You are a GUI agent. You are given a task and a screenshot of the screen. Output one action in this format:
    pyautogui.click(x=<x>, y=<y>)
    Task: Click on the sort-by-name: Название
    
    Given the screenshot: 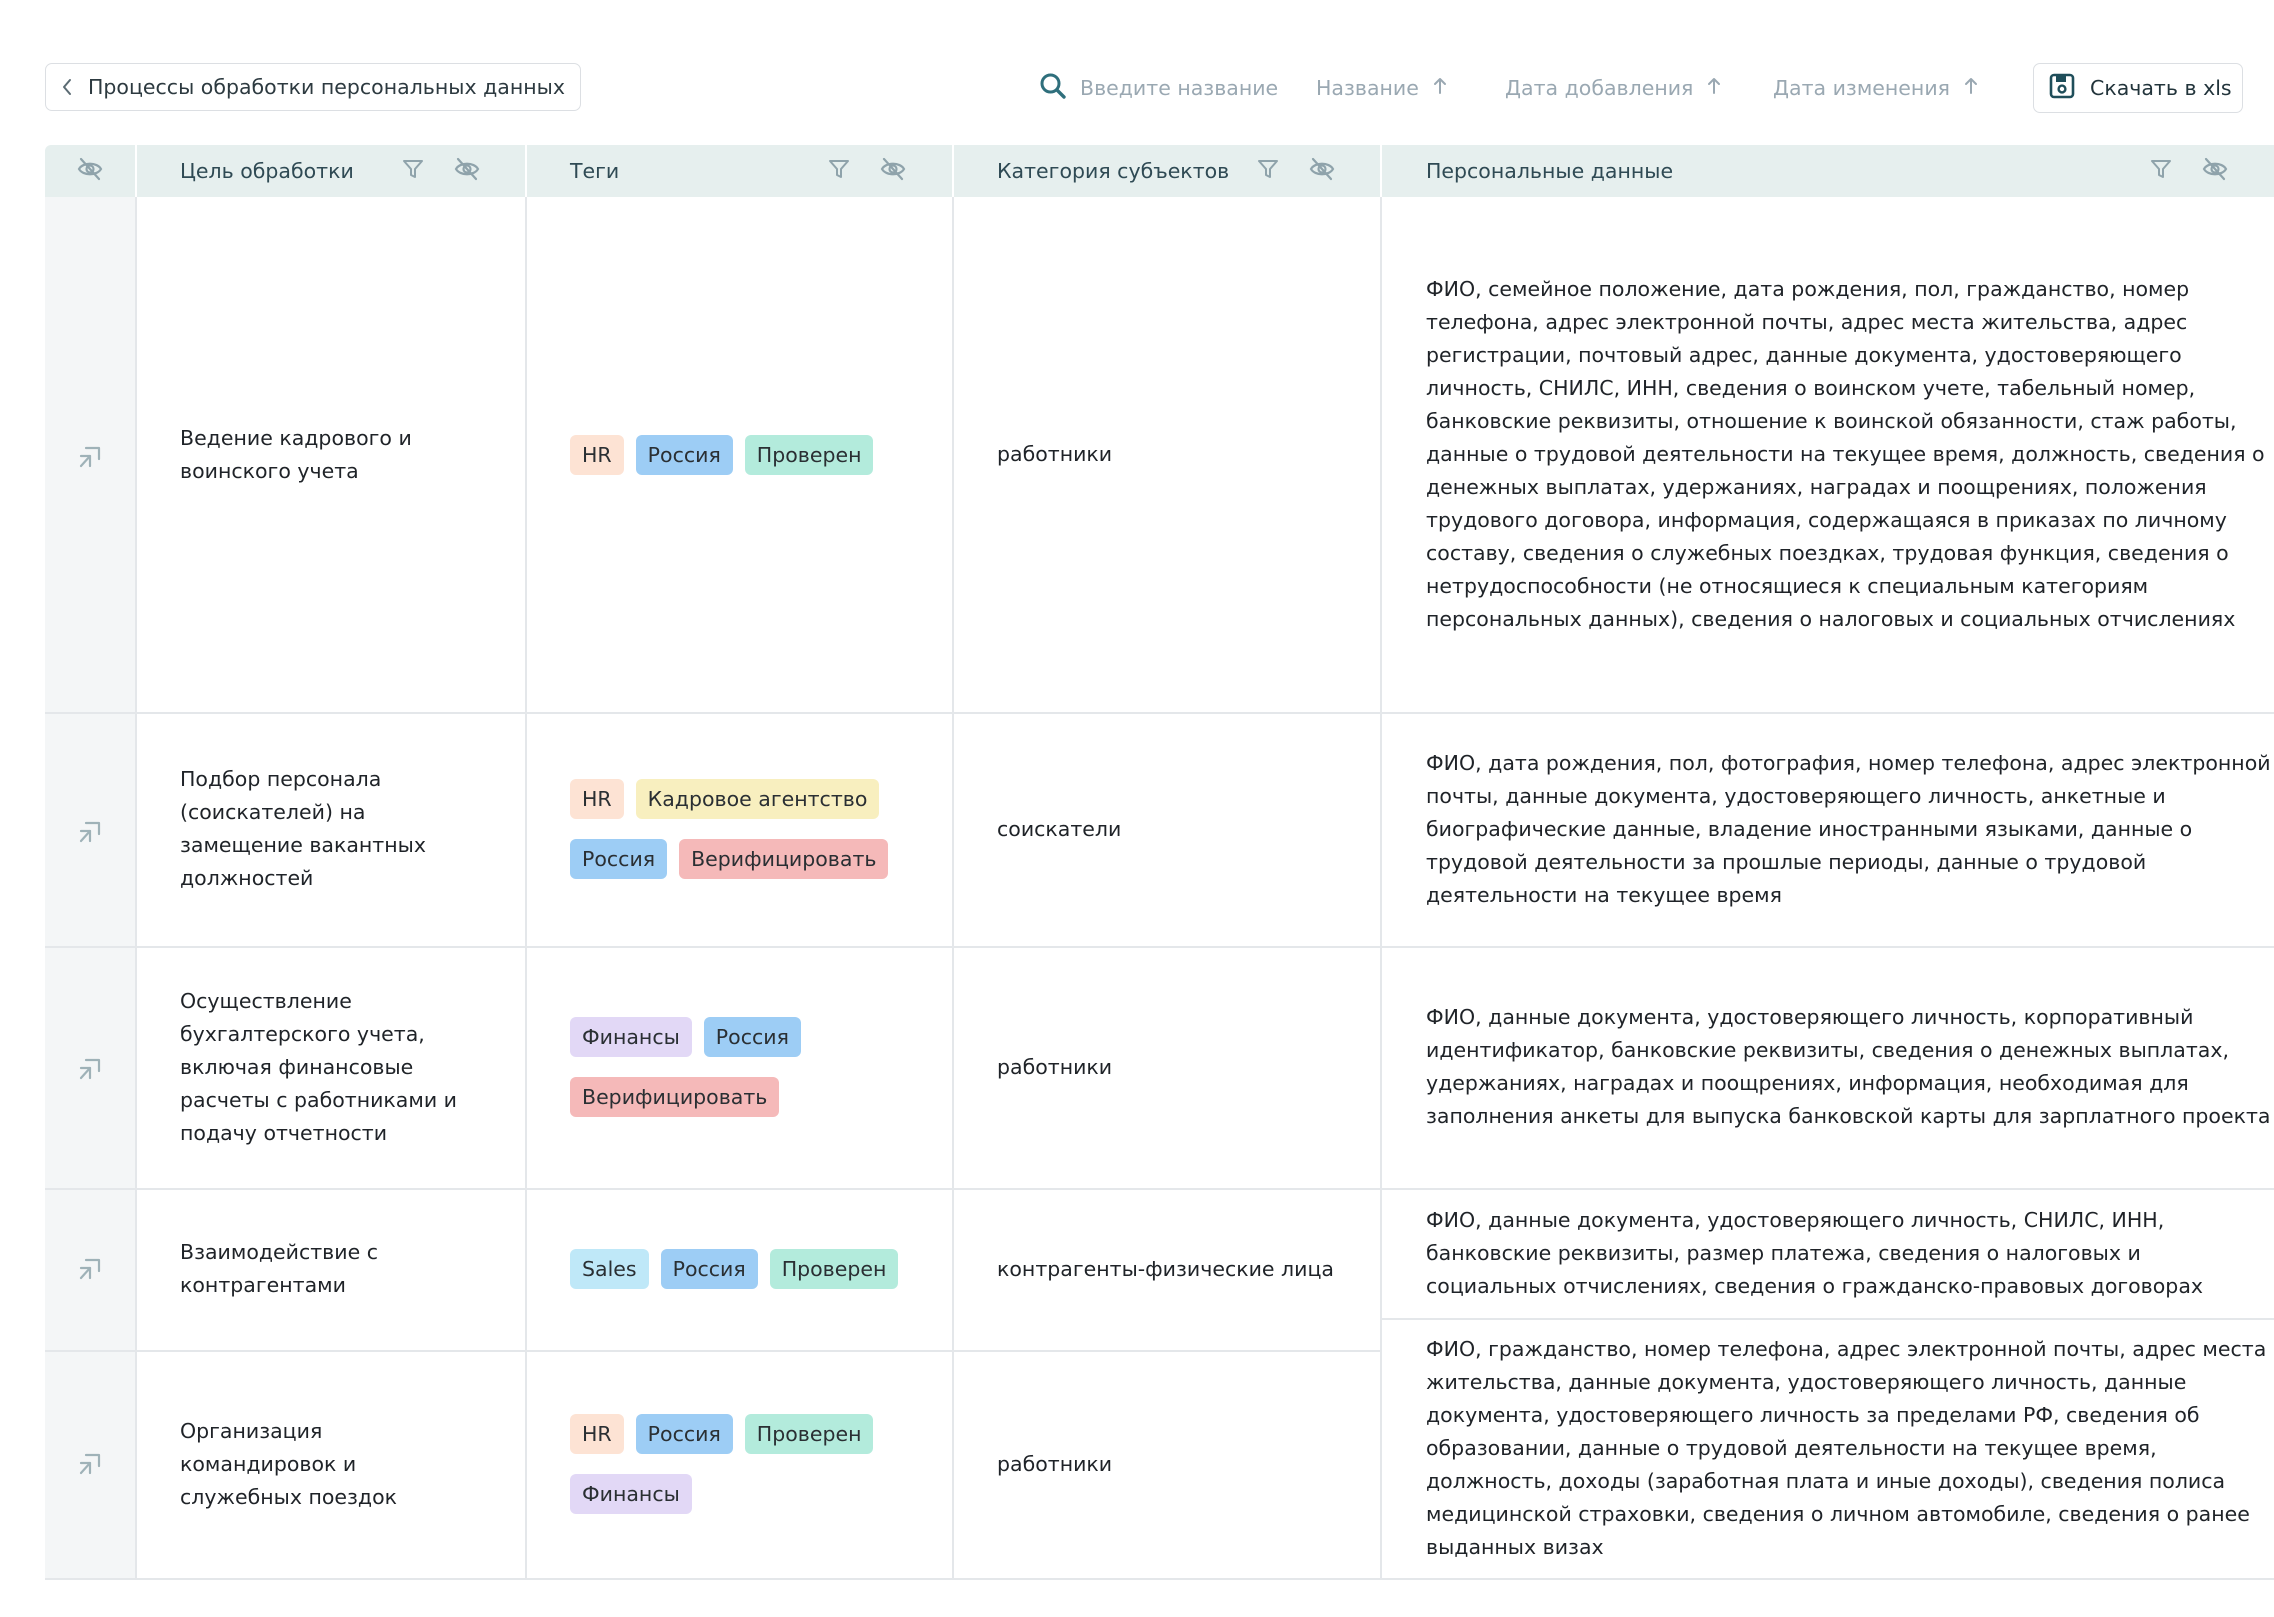 What is the action you would take?
    pyautogui.click(x=1381, y=88)
    